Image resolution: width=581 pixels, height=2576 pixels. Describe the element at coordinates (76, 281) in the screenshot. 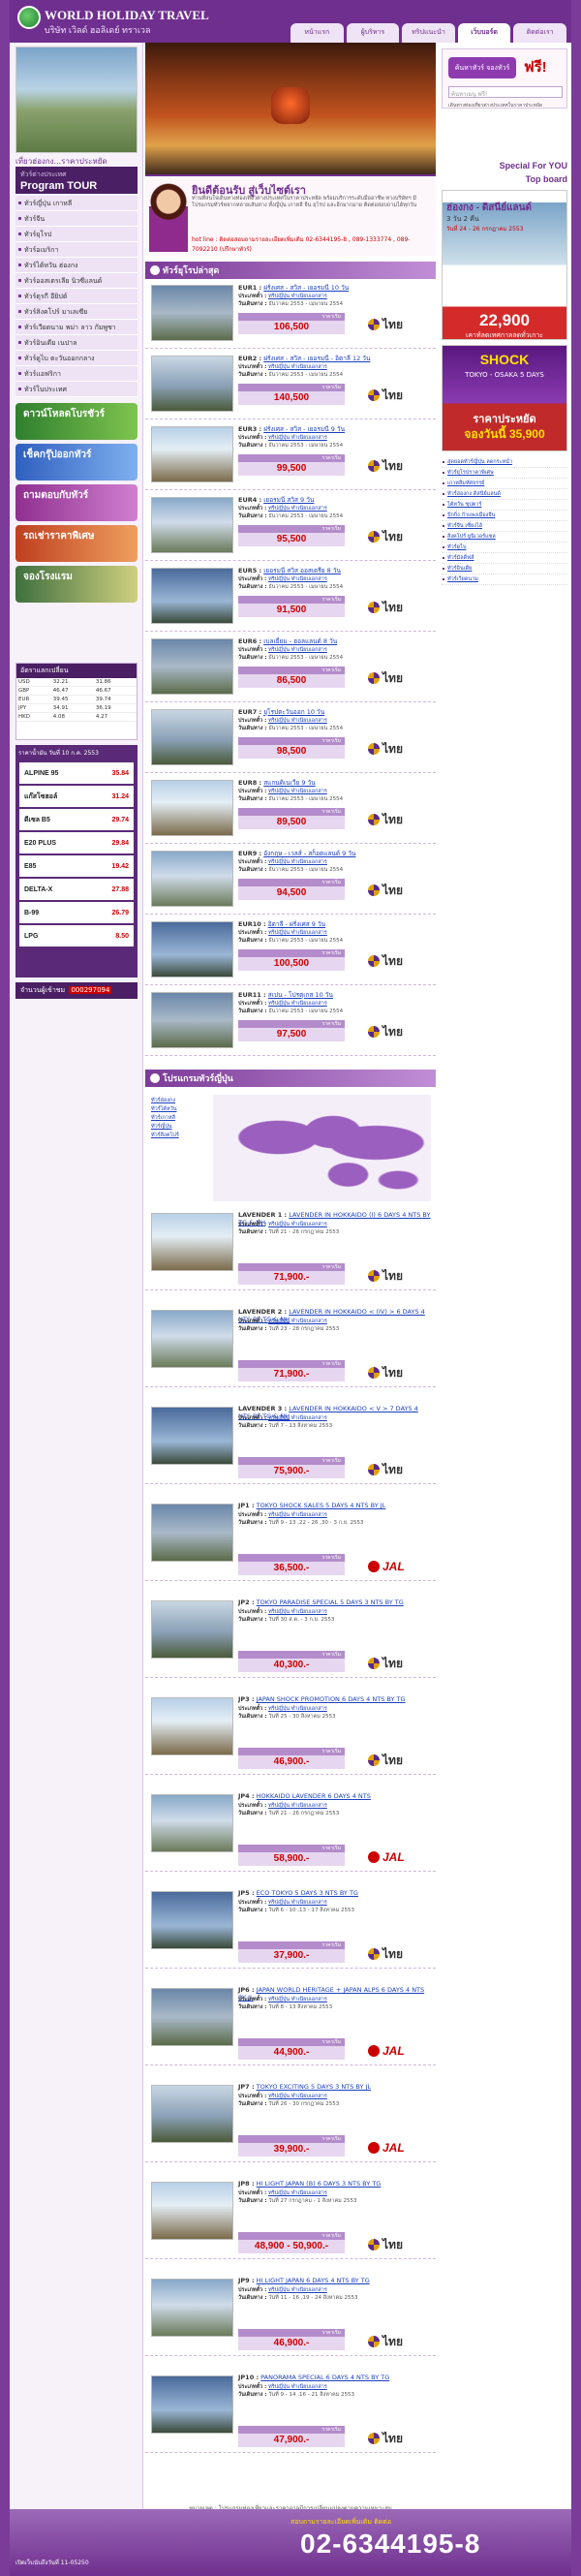

I see `menu-item: ทัวร์ออสเตรเลีย นิวซีแลนด์` at that location.